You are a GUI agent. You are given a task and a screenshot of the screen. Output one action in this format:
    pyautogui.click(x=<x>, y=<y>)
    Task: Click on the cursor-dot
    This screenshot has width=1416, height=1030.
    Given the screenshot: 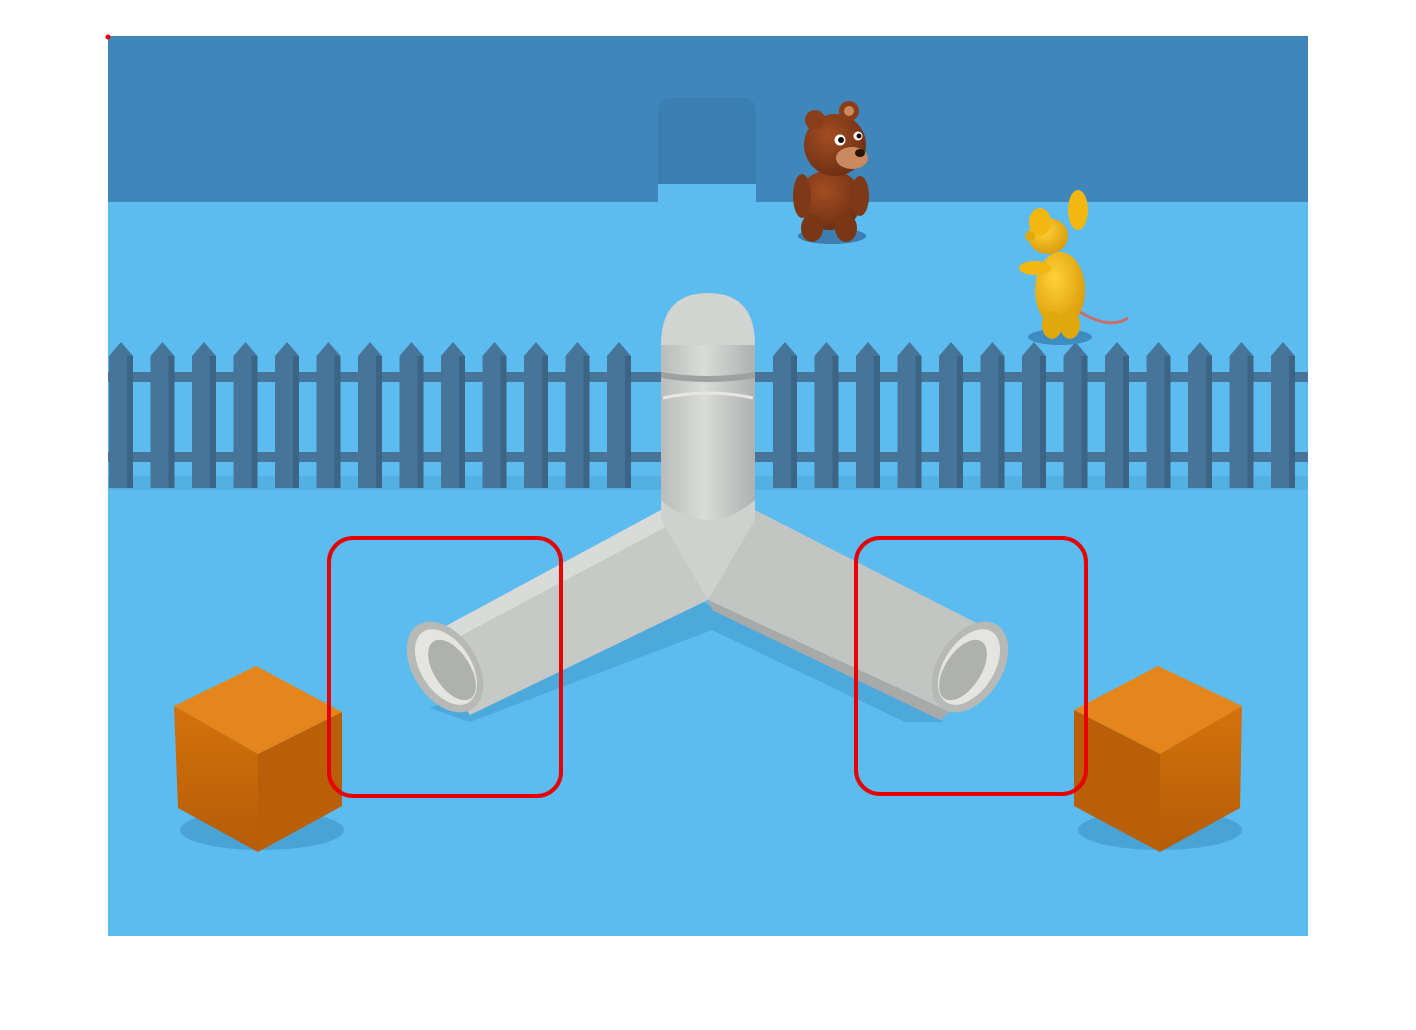 What is the action you would take?
    pyautogui.click(x=108, y=37)
    